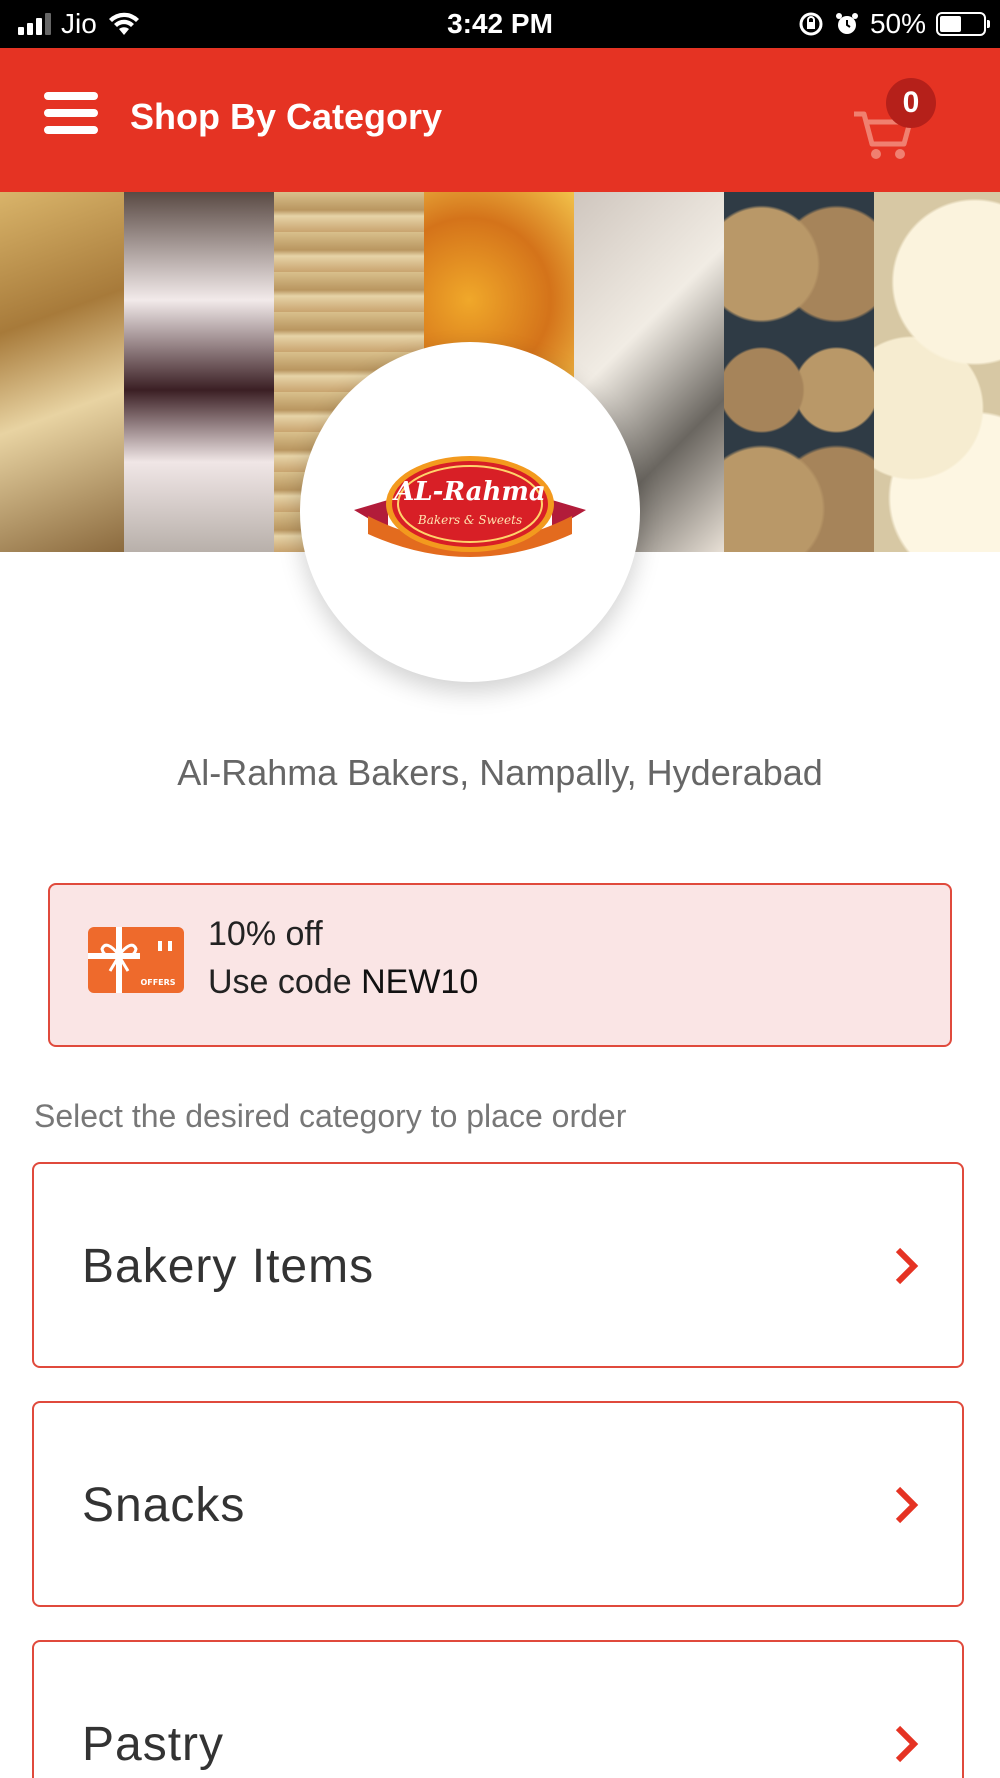  I want to click on category-card-bakery-items: Bakery Items, so click(498, 1265).